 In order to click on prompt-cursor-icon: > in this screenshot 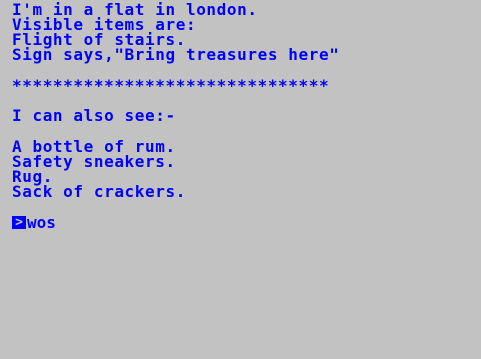, I will do `click(19, 222)`.